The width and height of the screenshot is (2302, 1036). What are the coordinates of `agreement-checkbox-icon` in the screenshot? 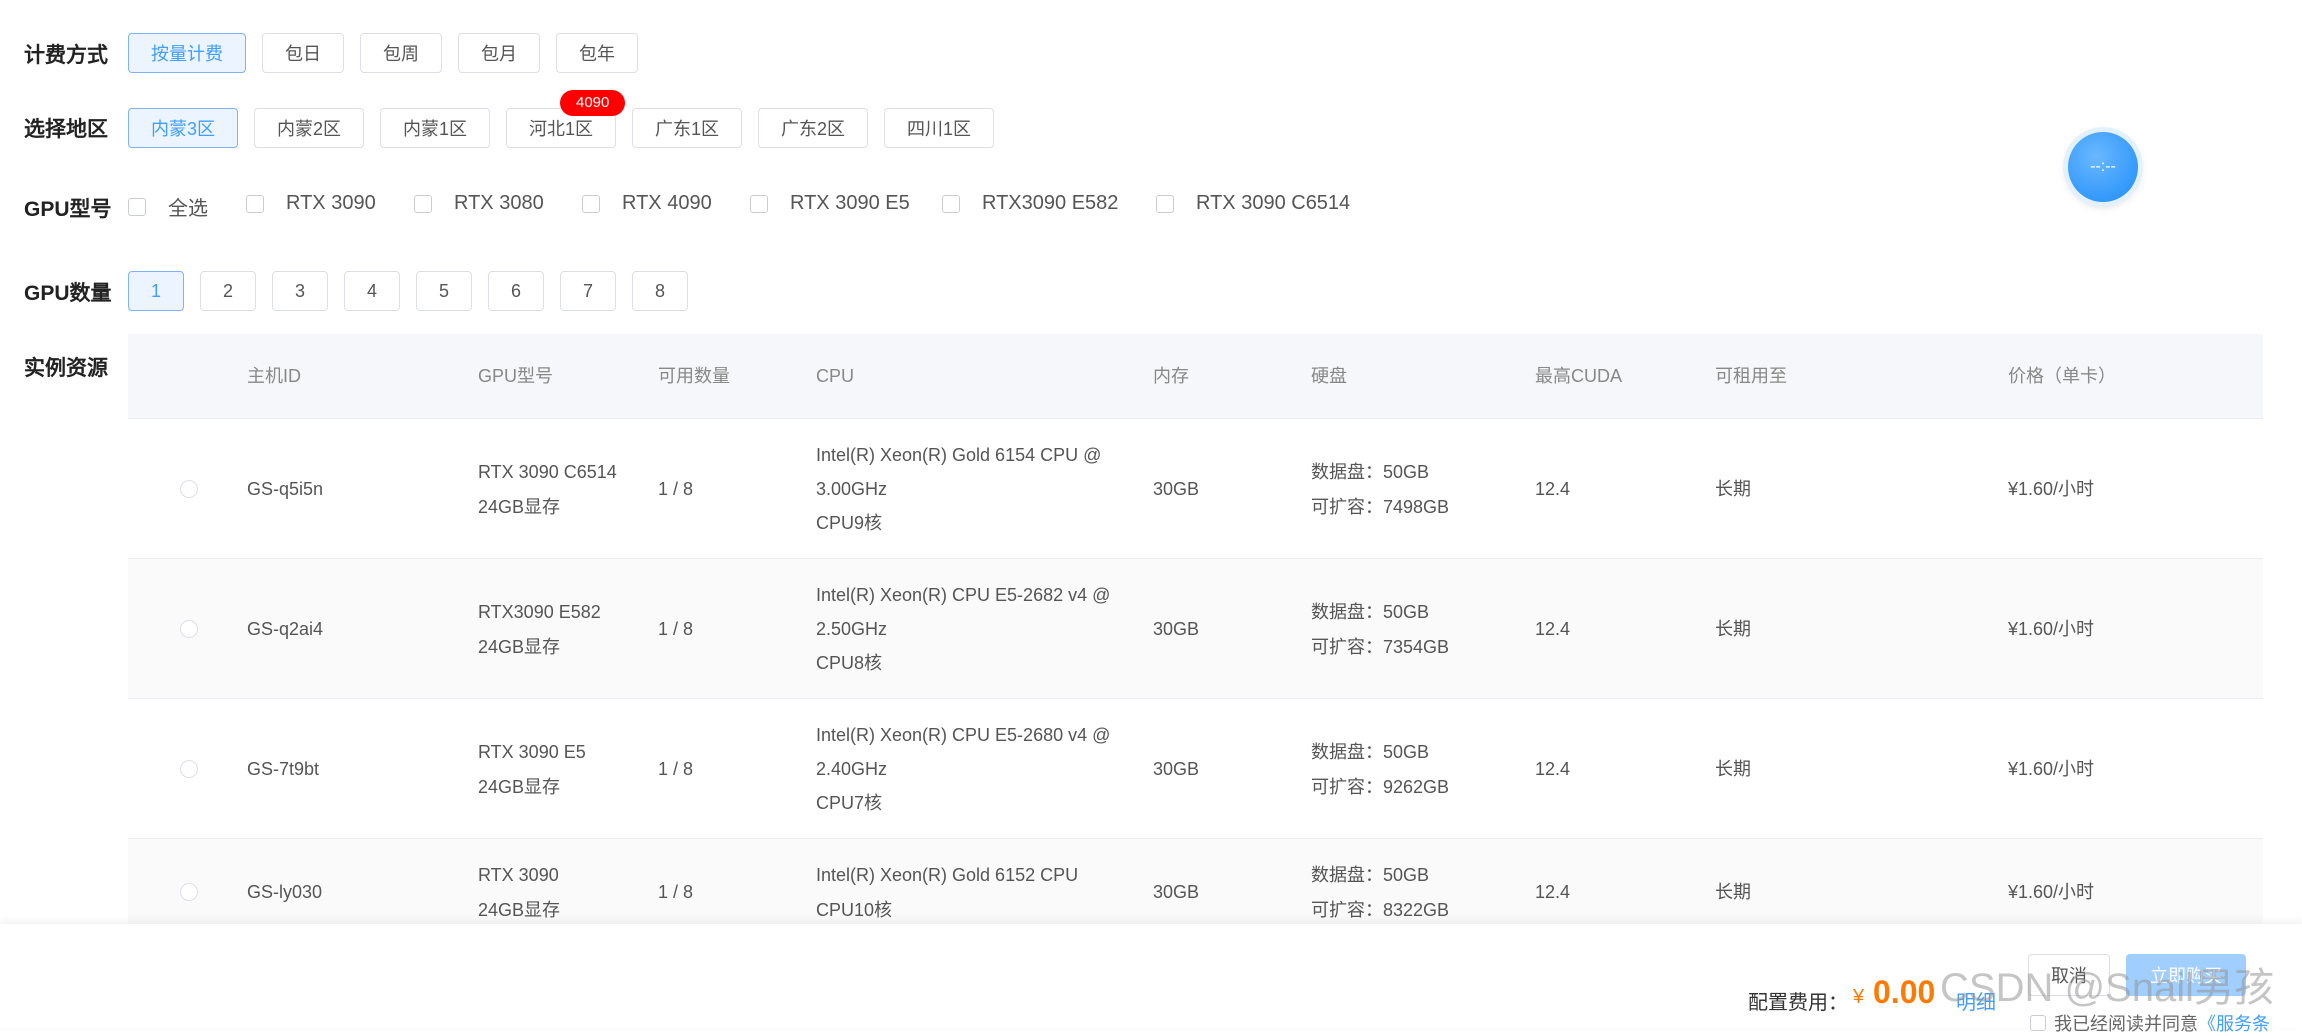 It's located at (2038, 1023).